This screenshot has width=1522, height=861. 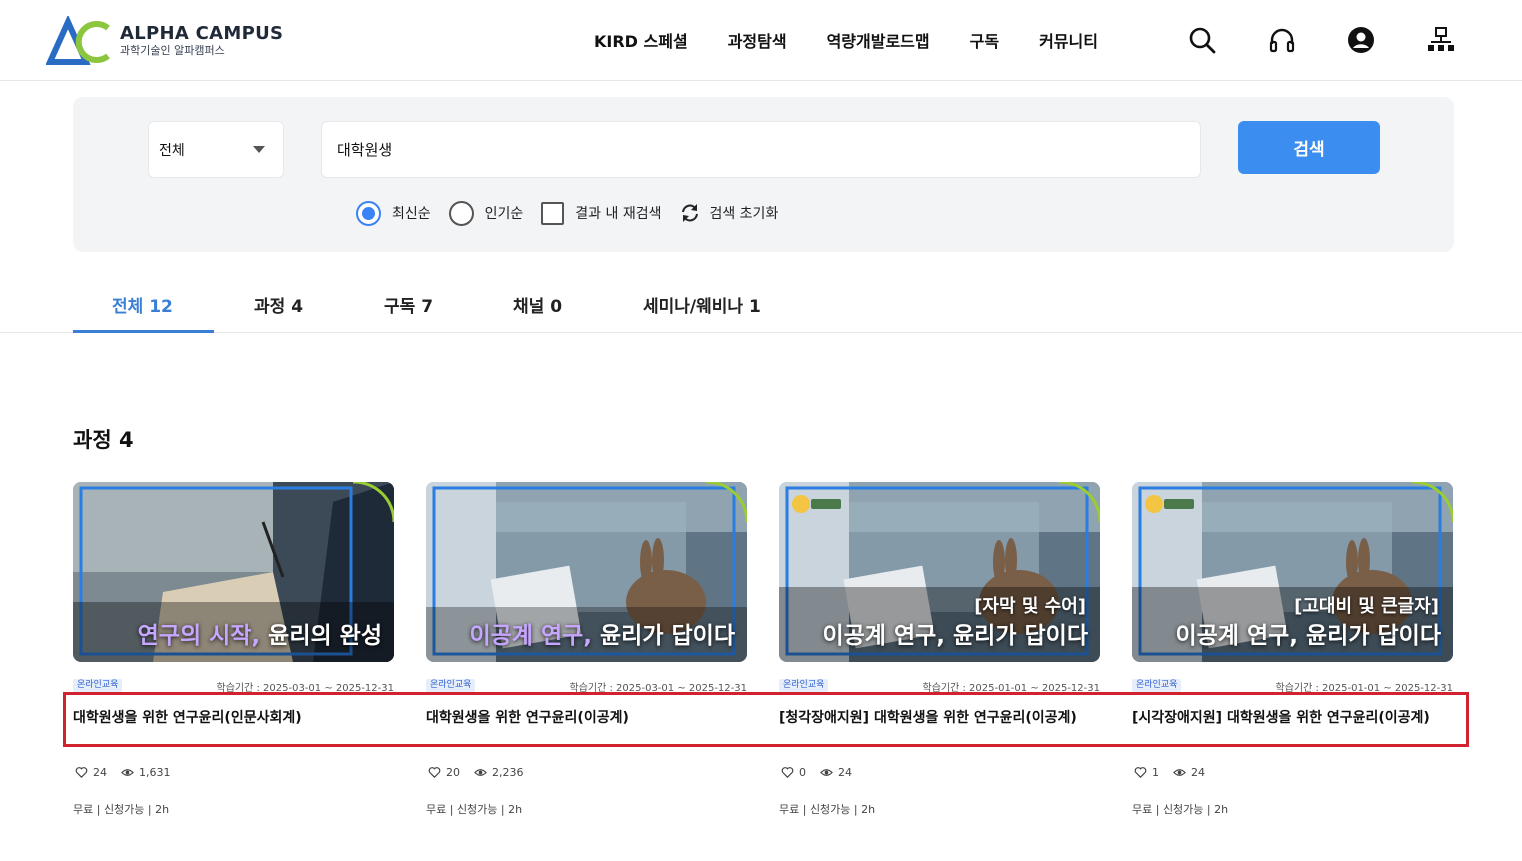 I want to click on sort-popular-option: 인기순, so click(x=486, y=213).